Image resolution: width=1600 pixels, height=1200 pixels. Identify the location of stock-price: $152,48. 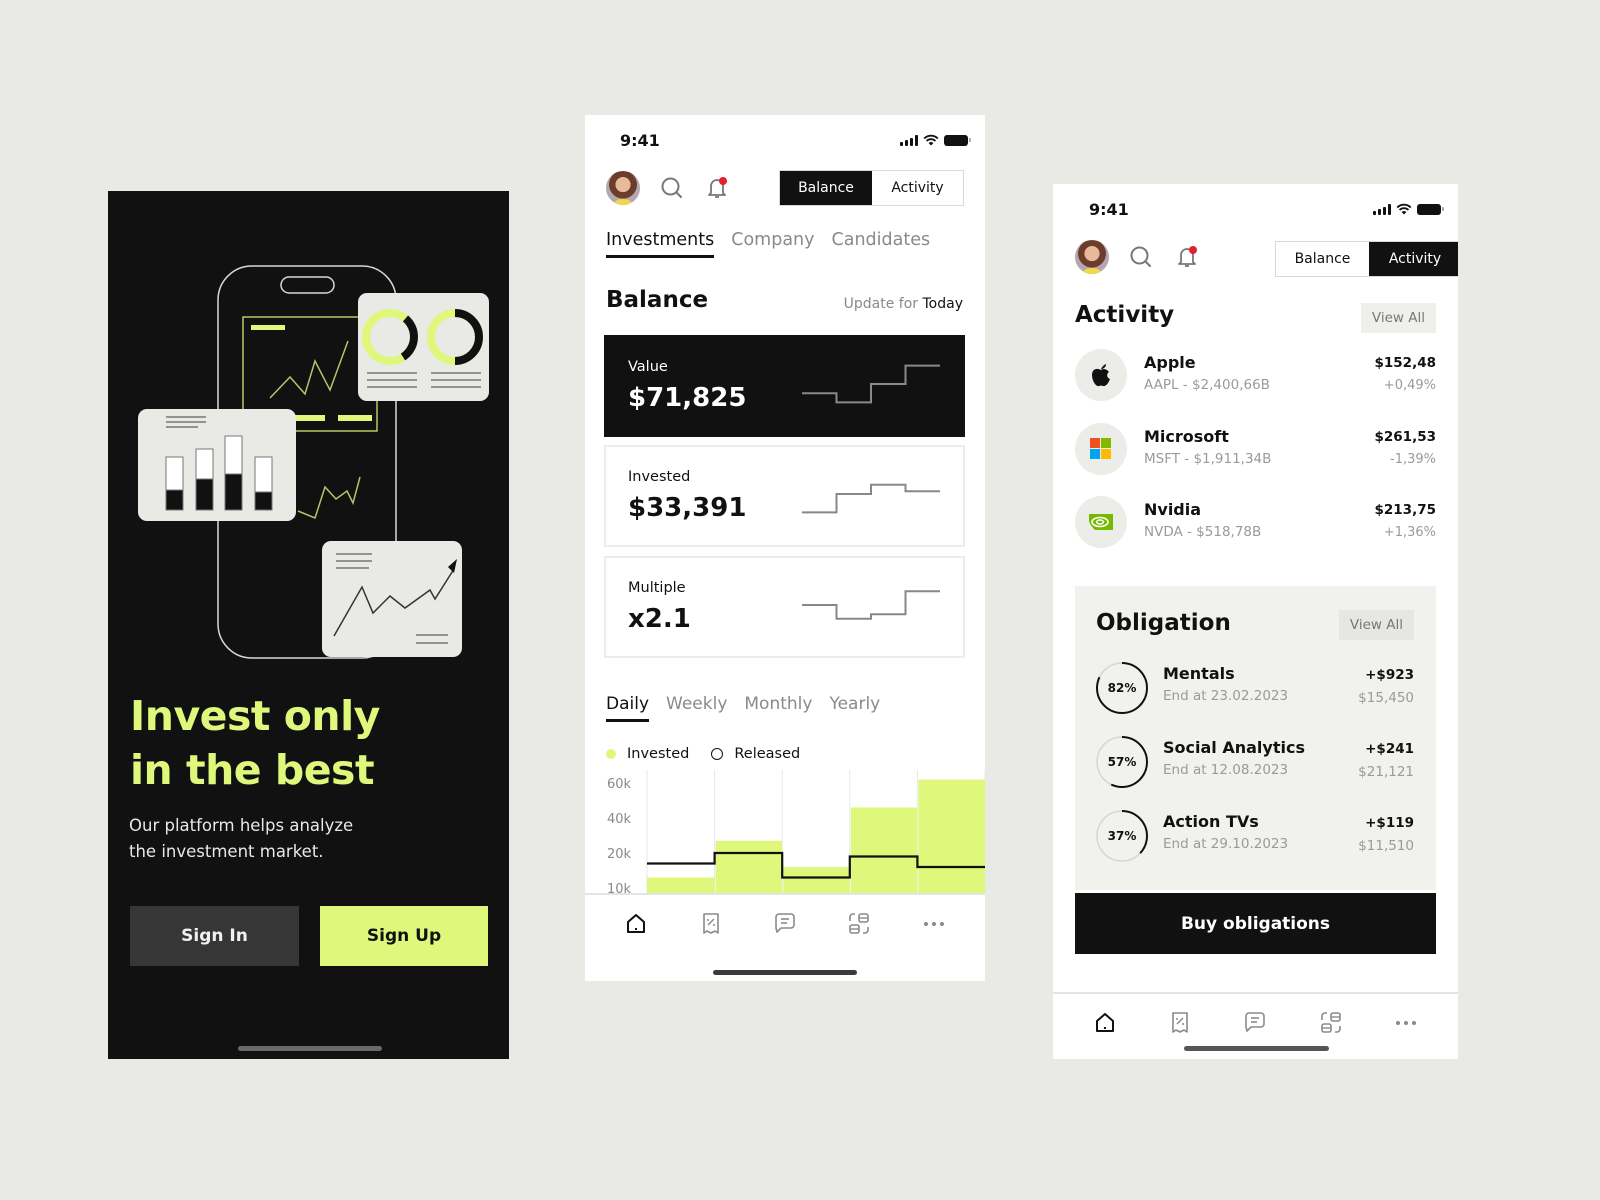
(1405, 363).